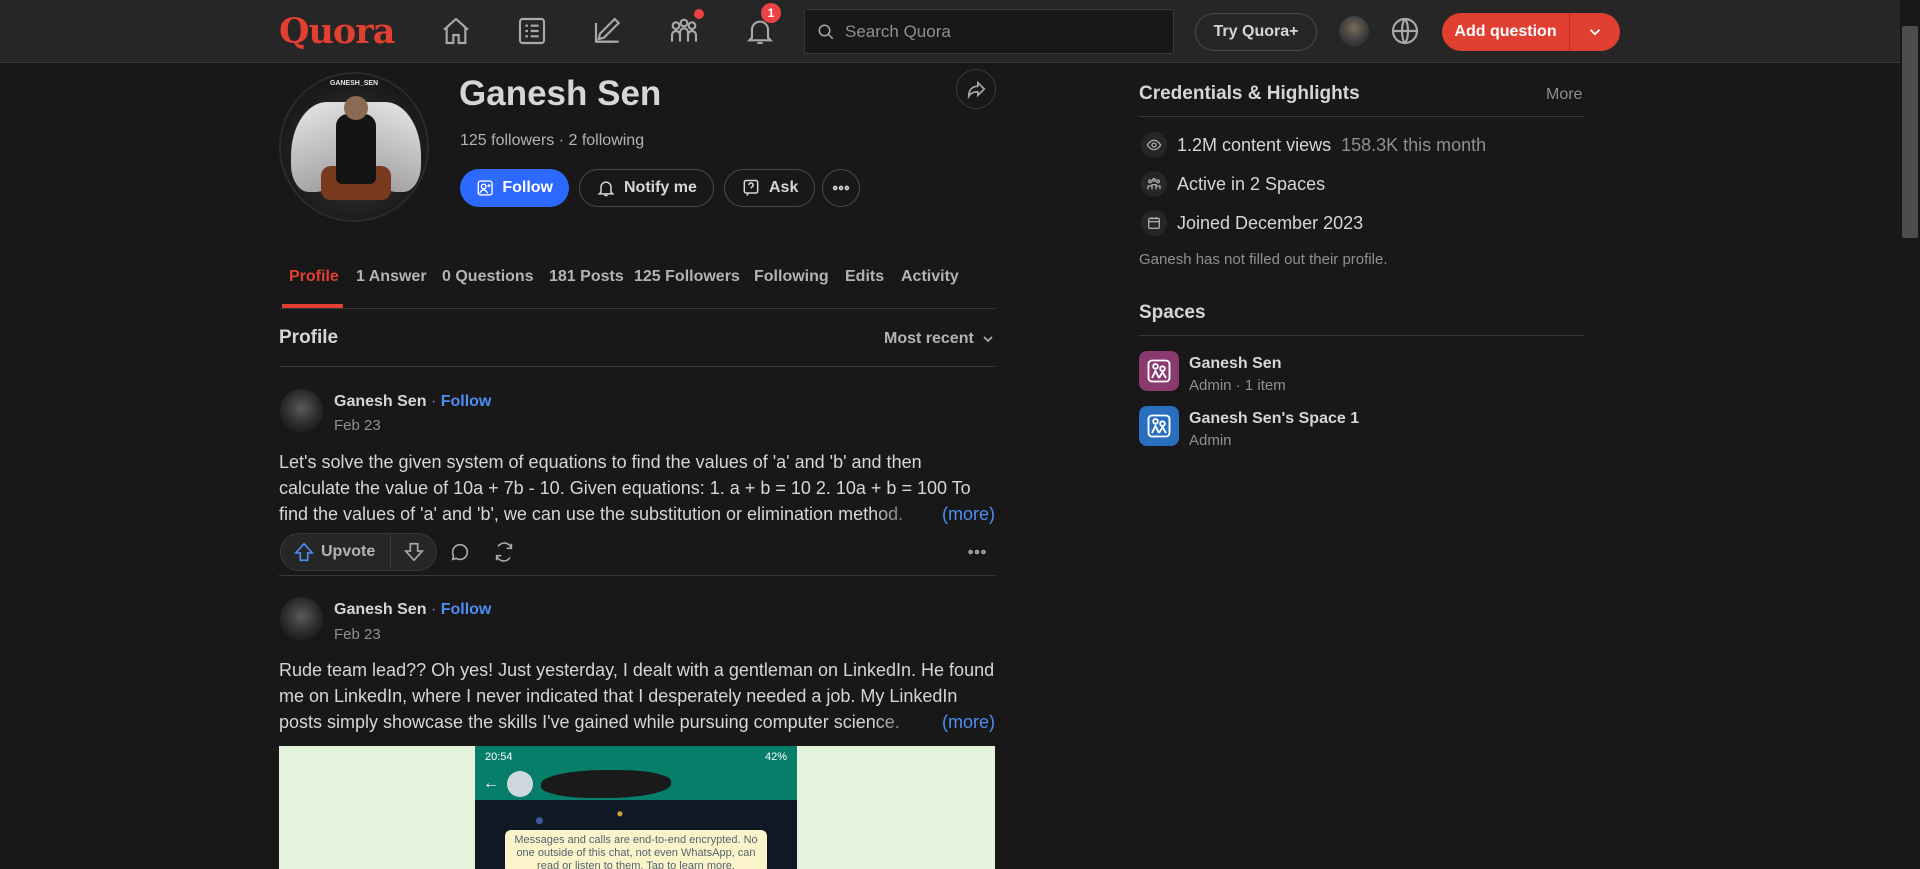 This screenshot has height=869, width=1920. What do you see at coordinates (337, 31) in the screenshot?
I see `quora-logo: Quora` at bounding box center [337, 31].